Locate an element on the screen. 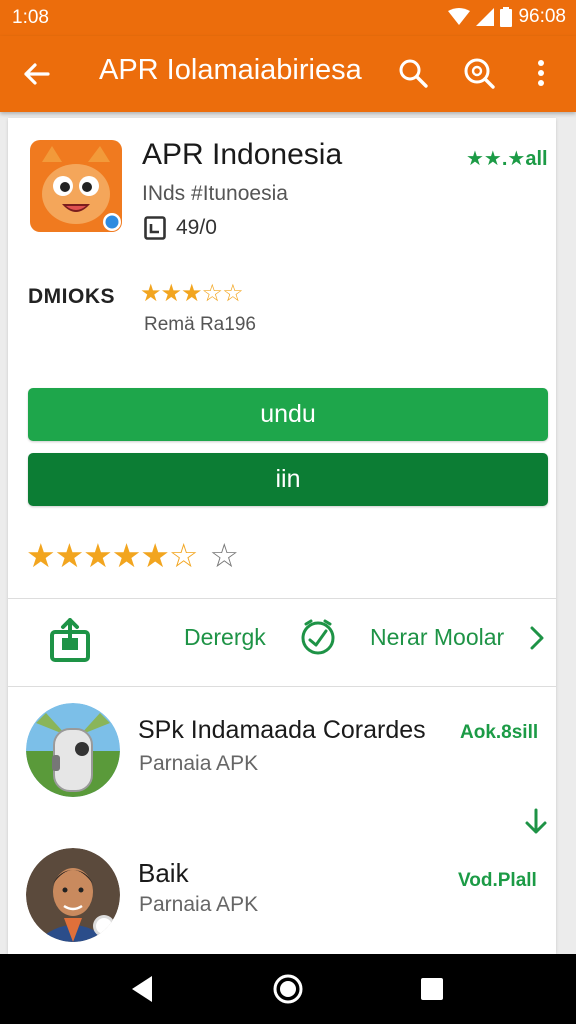  list-item-meta: Vod.Plall is located at coordinates (497, 880).